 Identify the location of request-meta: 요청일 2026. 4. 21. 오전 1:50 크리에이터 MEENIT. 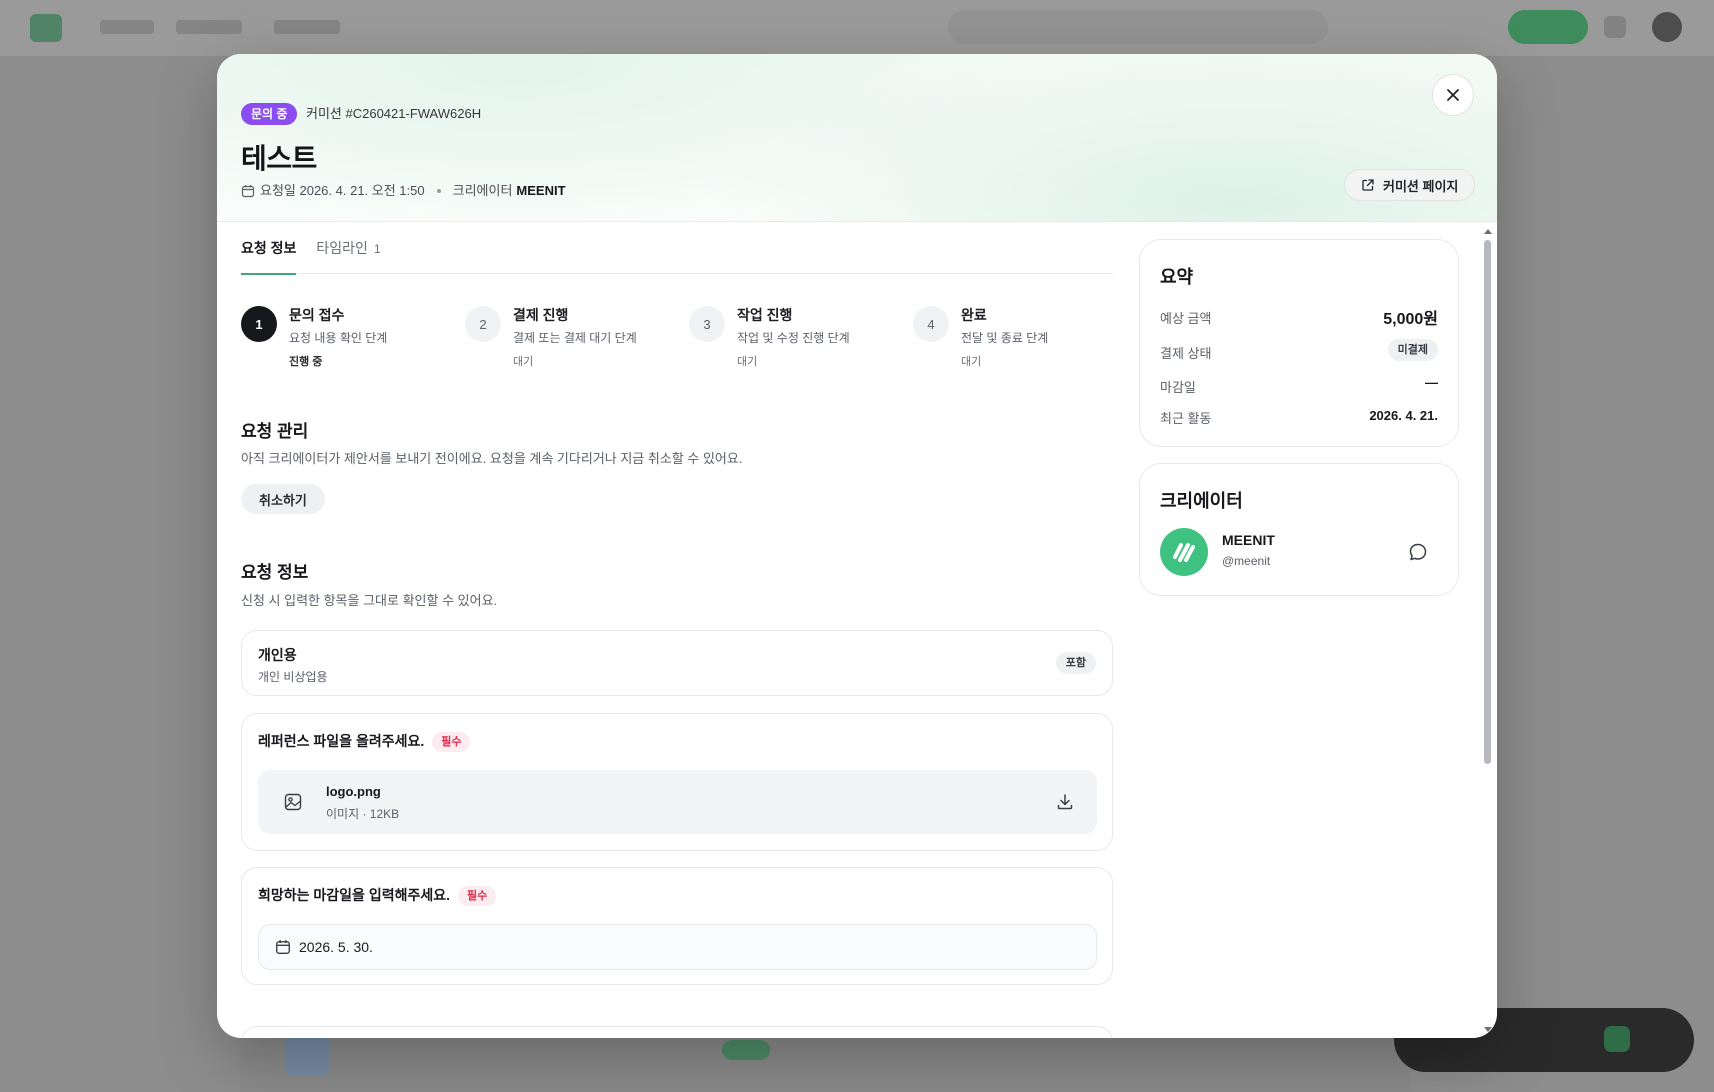
(403, 191).